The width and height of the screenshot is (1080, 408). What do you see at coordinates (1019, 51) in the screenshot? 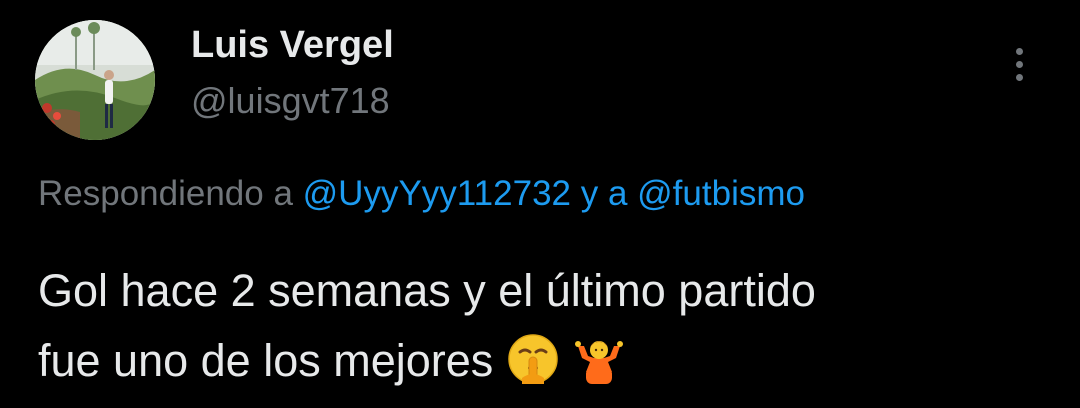
I see `more-vertical-icon` at bounding box center [1019, 51].